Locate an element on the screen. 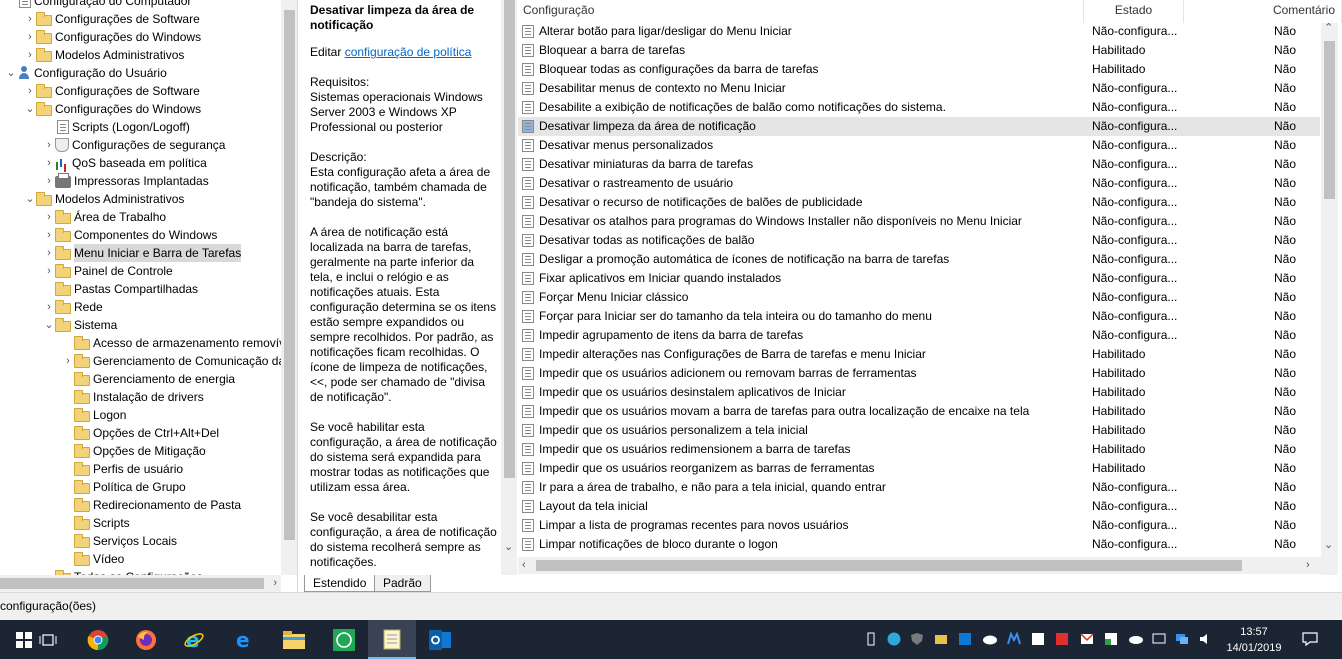 The width and height of the screenshot is (1342, 659). column-header-comment: Comentário is located at coordinates (1263, 11).